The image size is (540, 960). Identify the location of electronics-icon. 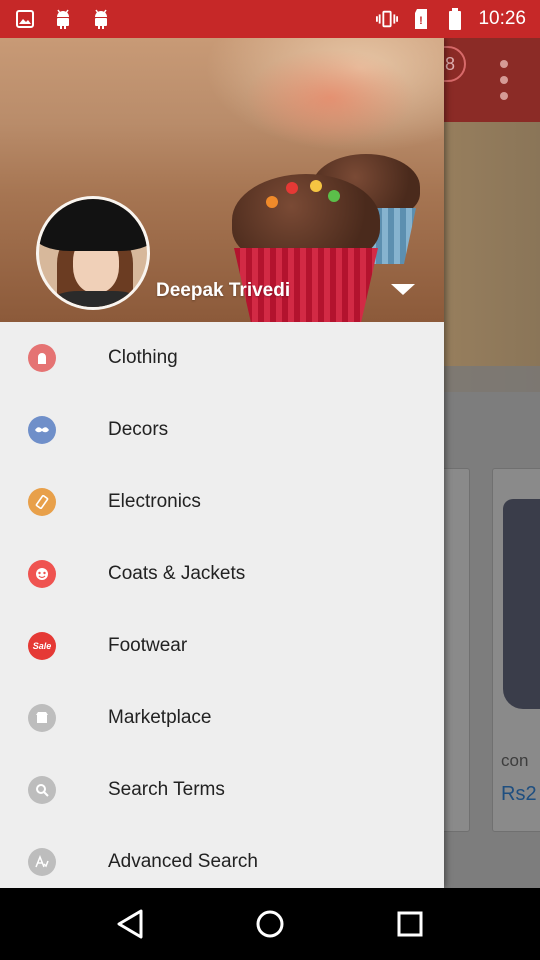
(42, 502).